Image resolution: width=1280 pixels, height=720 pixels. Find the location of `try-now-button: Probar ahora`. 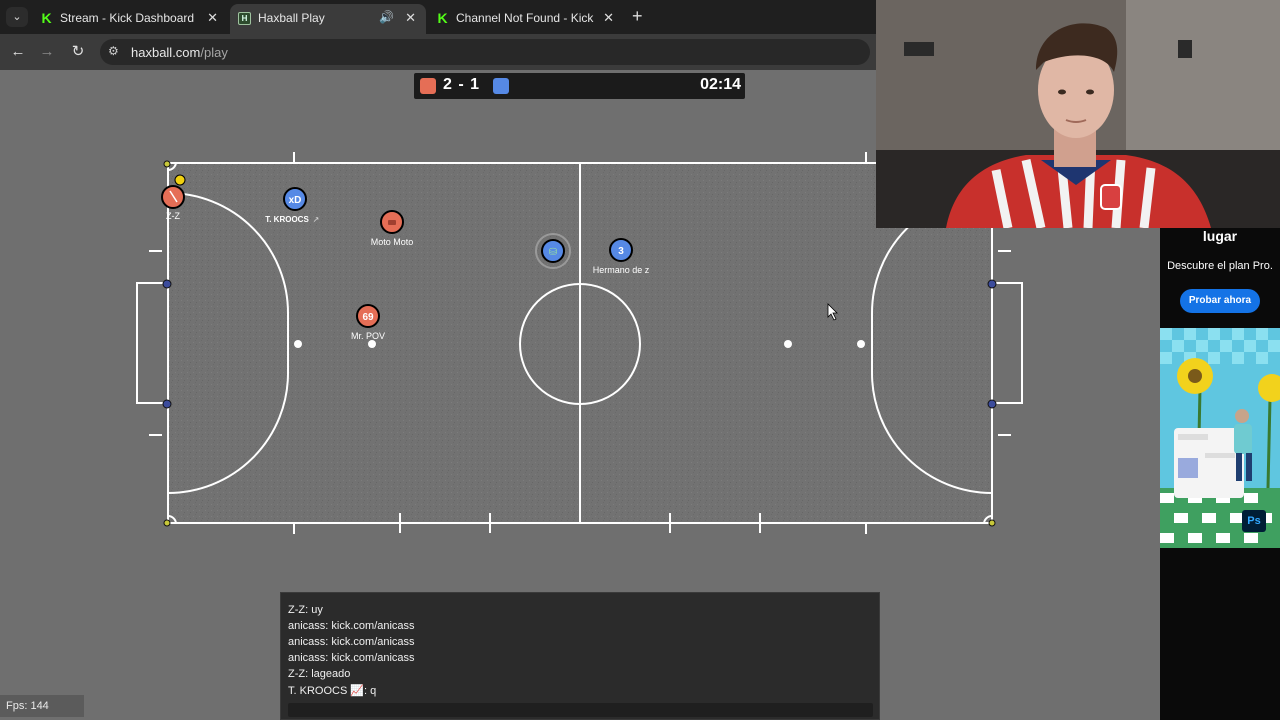

try-now-button: Probar ahora is located at coordinates (1220, 301).